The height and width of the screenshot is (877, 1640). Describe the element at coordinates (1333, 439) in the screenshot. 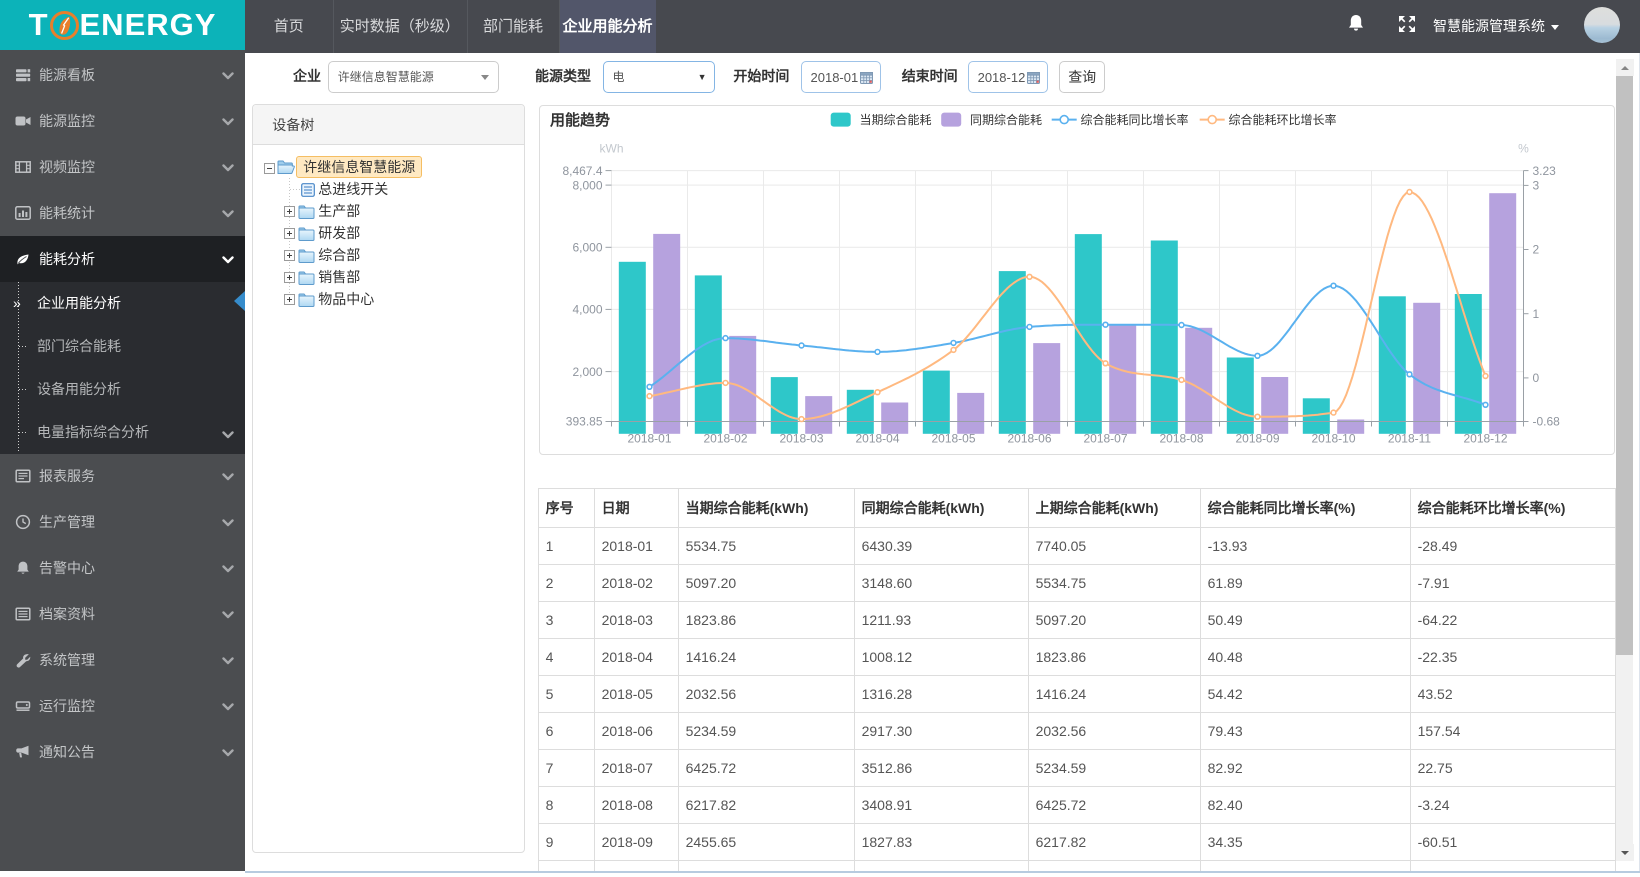

I see `svg-text: 2018-10` at that location.